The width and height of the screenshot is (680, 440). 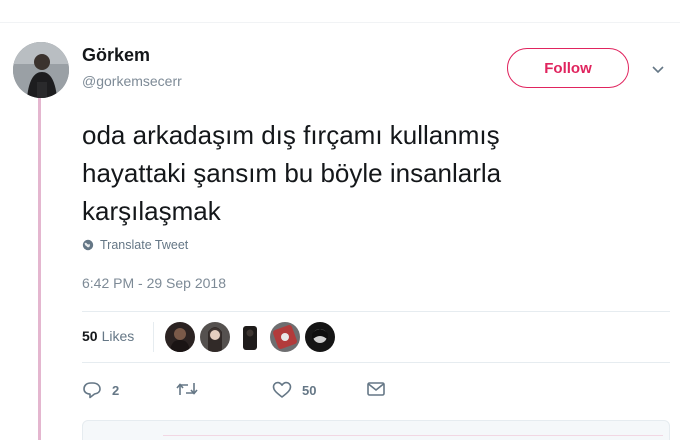 What do you see at coordinates (568, 68) in the screenshot?
I see `follow-button: Follow` at bounding box center [568, 68].